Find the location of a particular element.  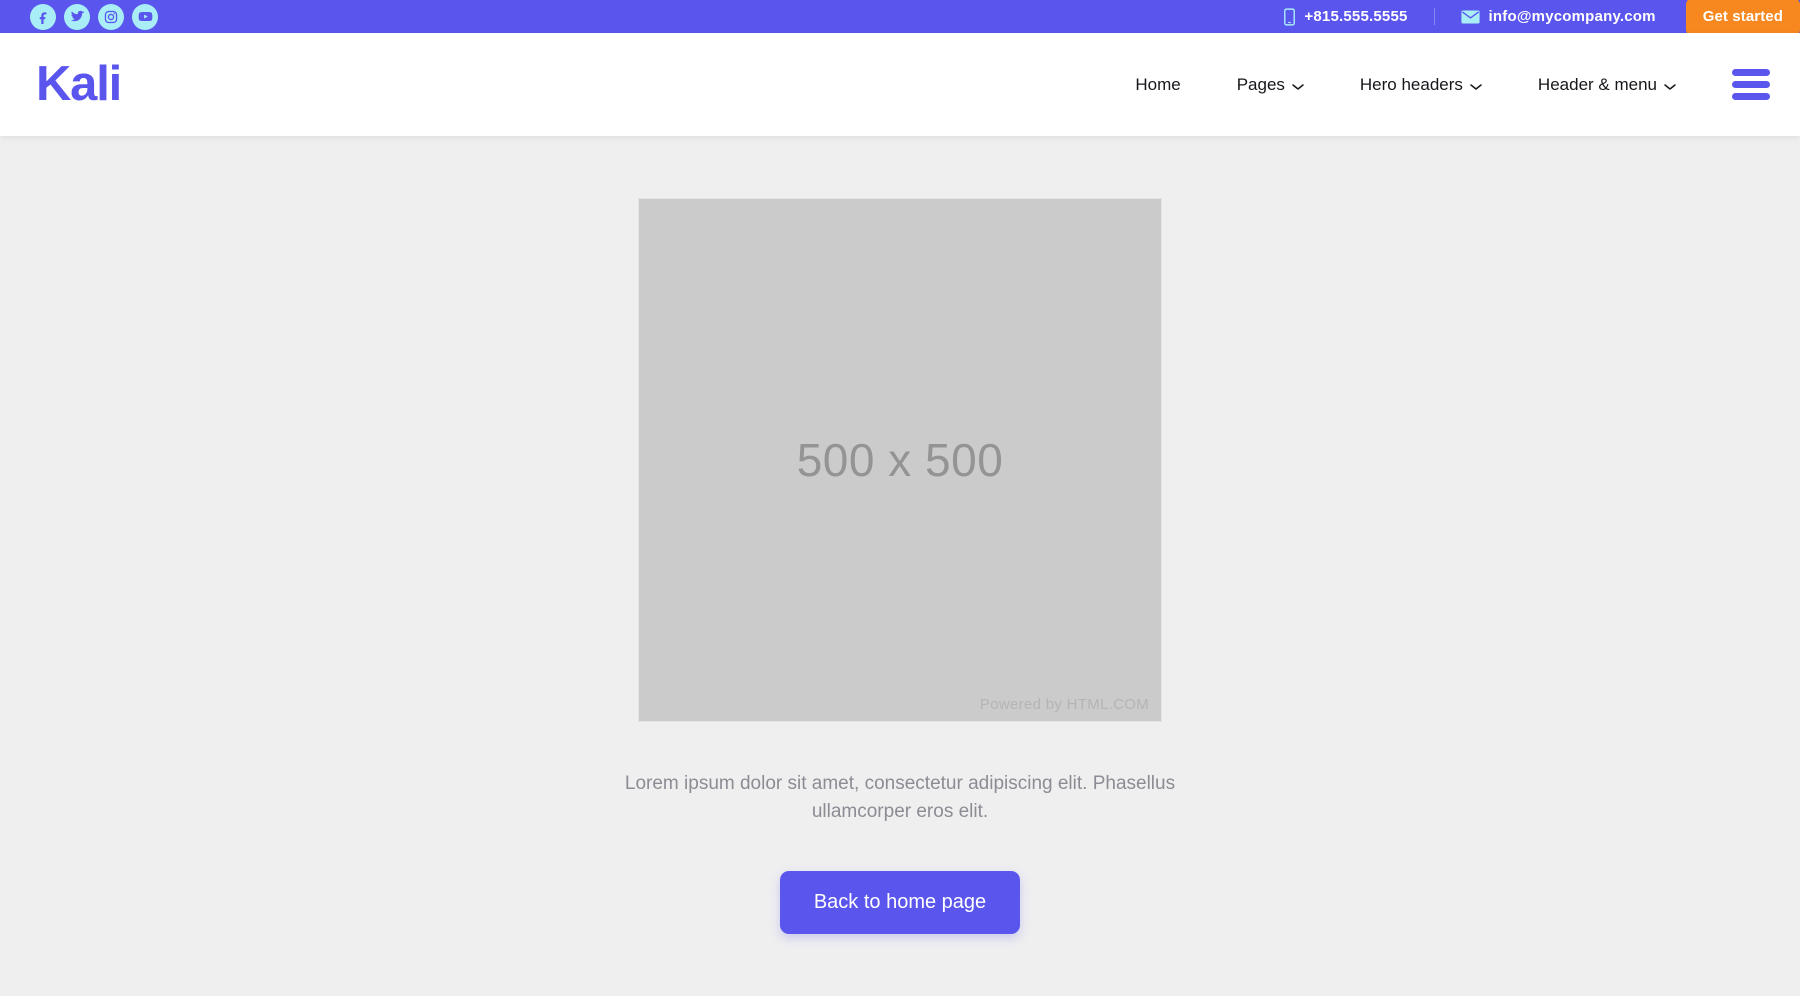

nav-item-header-menu: Header & menu is located at coordinates (1607, 85).